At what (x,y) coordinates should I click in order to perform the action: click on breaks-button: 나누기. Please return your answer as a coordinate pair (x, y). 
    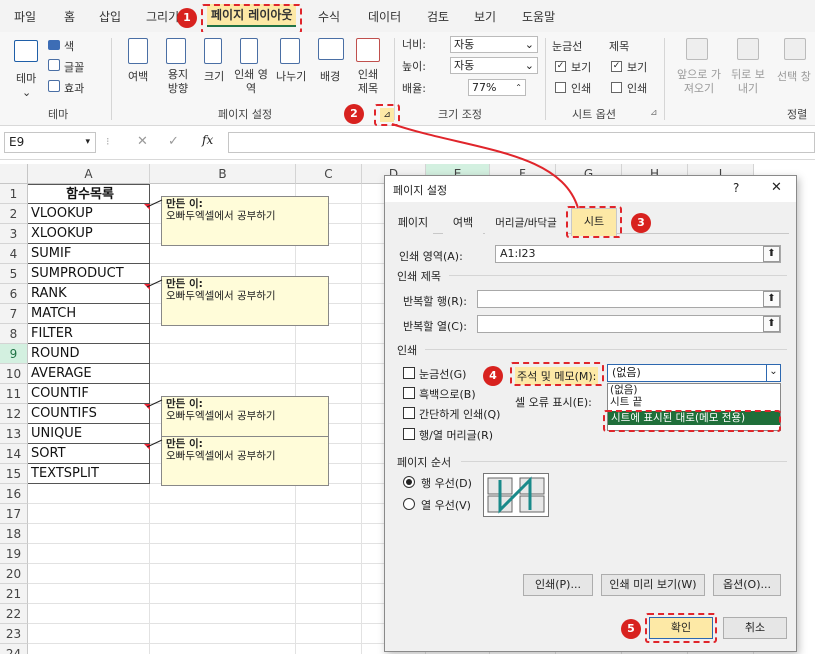
    Looking at the image, I should click on (291, 76).